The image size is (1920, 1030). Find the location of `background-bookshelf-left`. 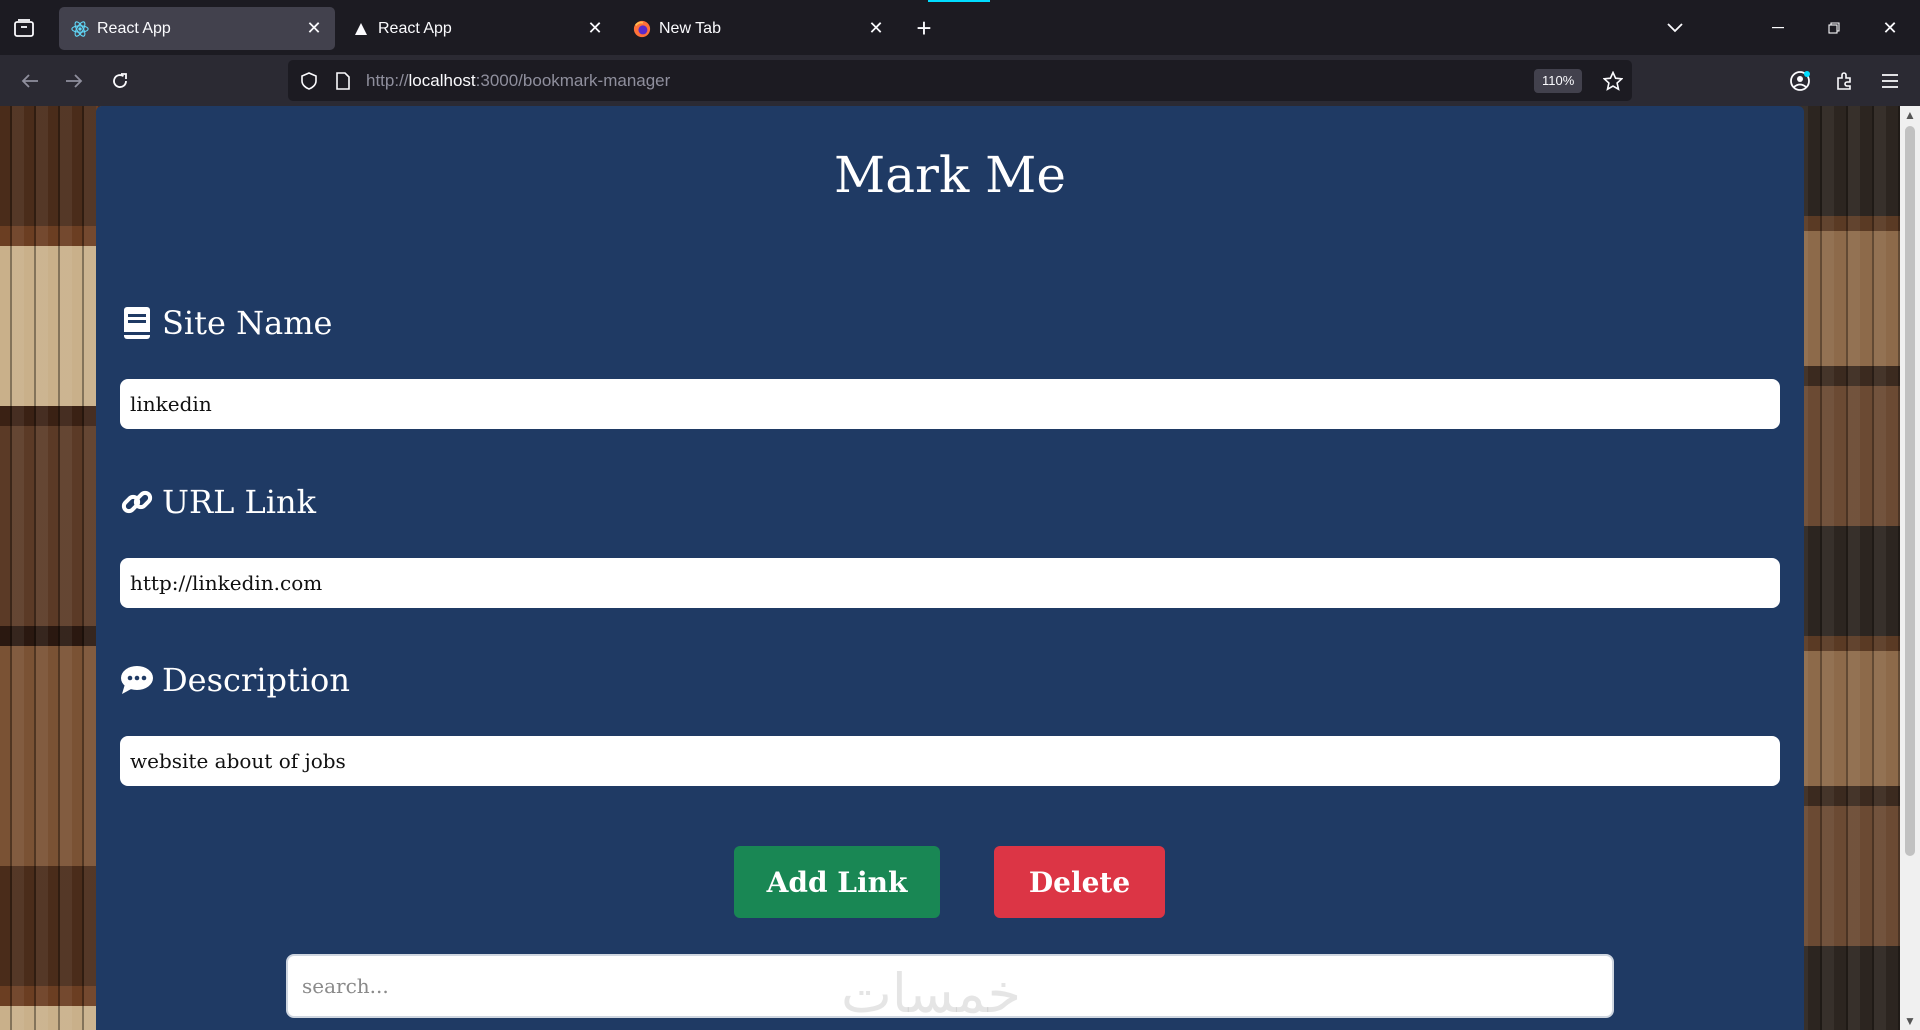

background-bookshelf-left is located at coordinates (48, 568).